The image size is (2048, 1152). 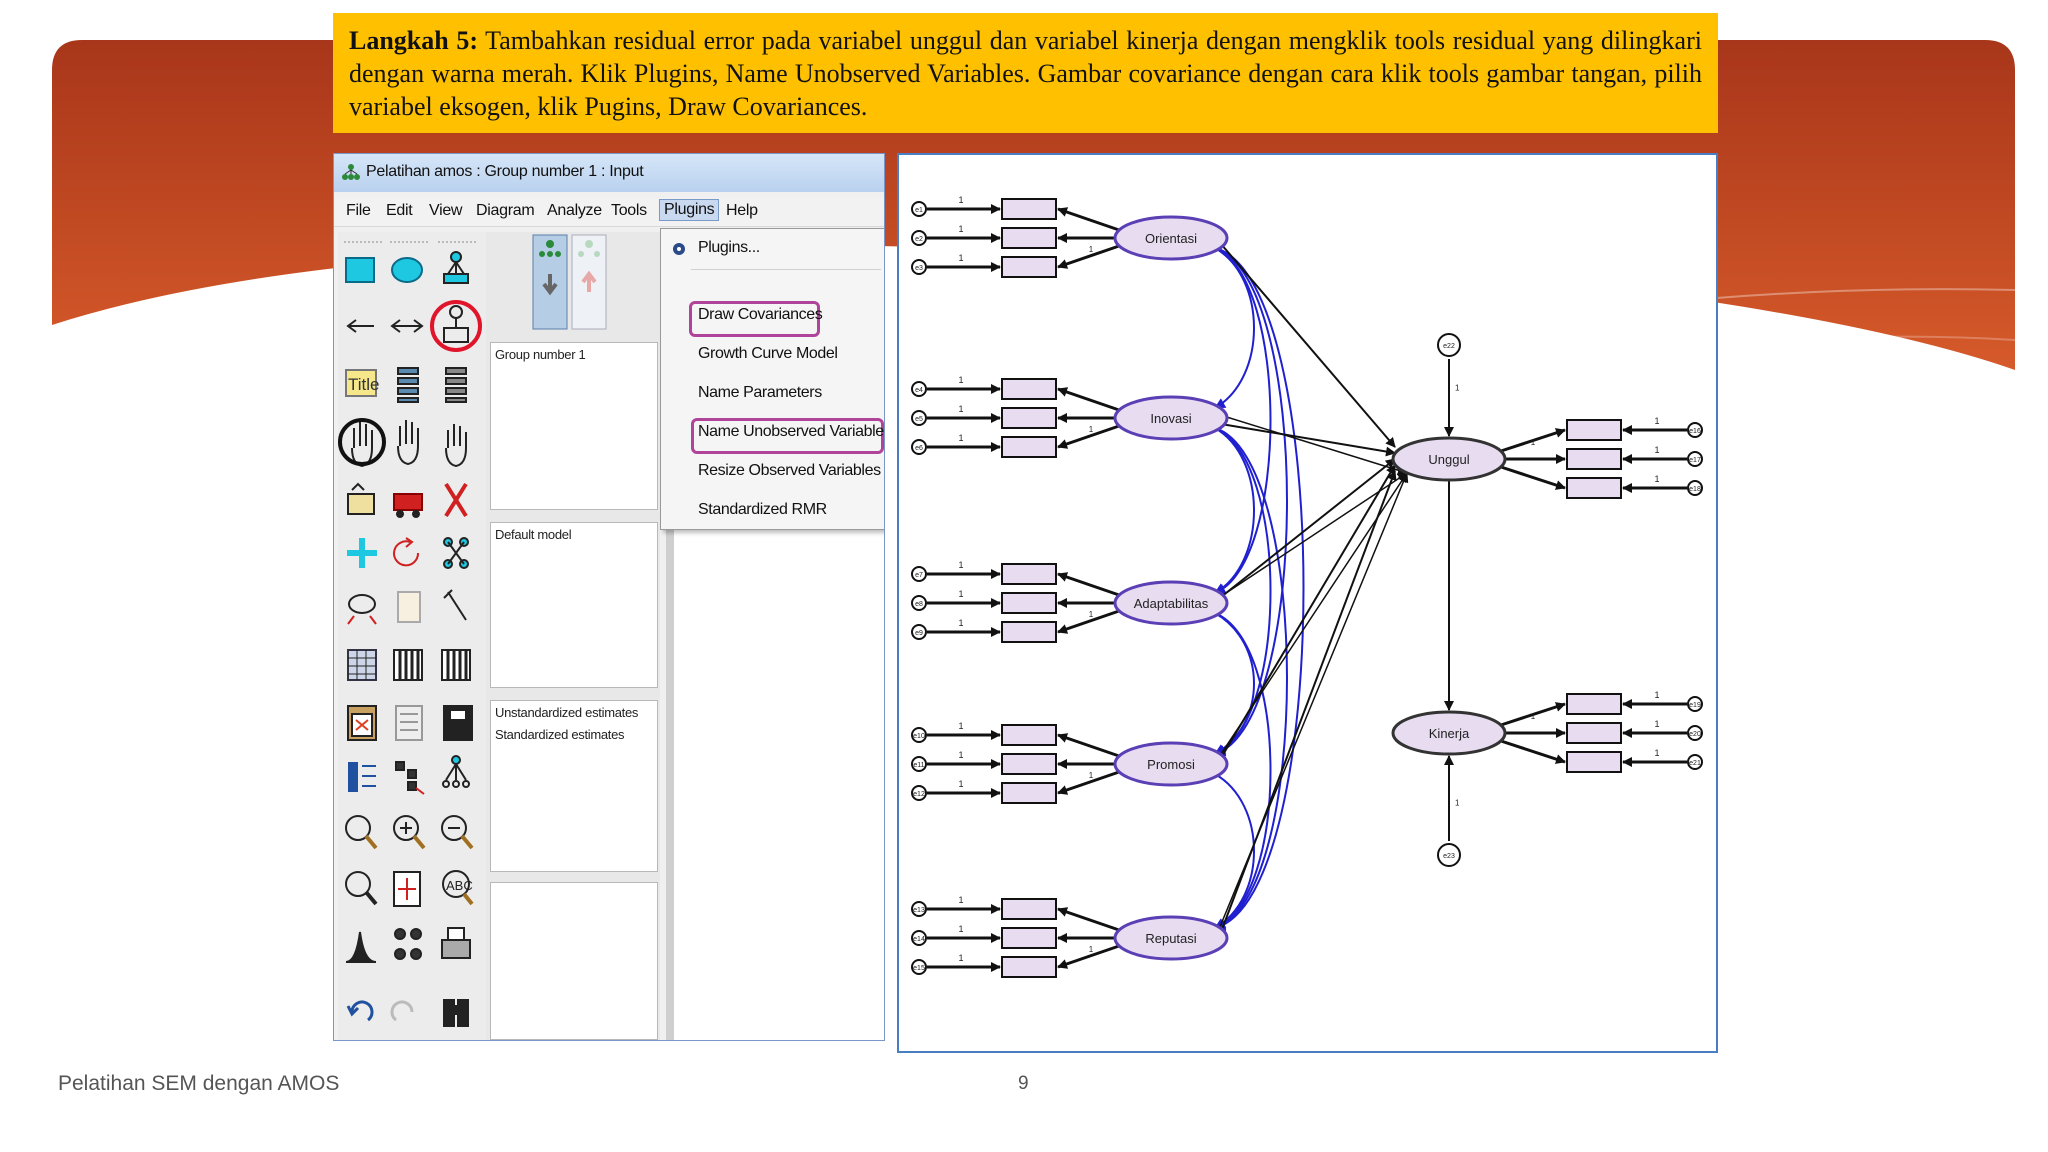 What do you see at coordinates (457, 832) in the screenshot?
I see `zoom-out-icon` at bounding box center [457, 832].